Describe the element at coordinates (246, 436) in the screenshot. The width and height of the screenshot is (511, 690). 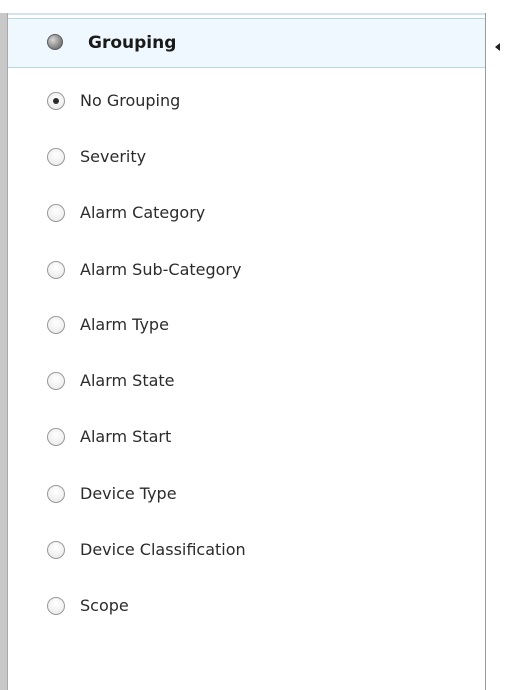
I see `grouping-option-alarm-start: Alarm Start` at that location.